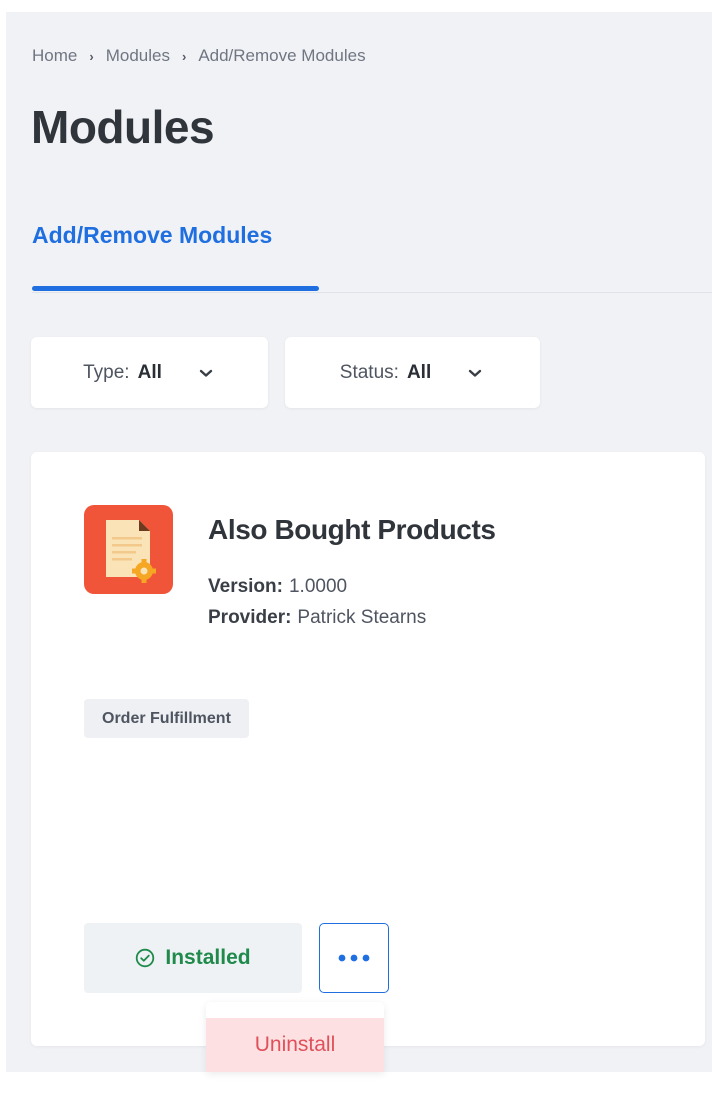 Image resolution: width=712 pixels, height=1100 pixels. What do you see at coordinates (175, 288) in the screenshot?
I see `active-tab-indicator` at bounding box center [175, 288].